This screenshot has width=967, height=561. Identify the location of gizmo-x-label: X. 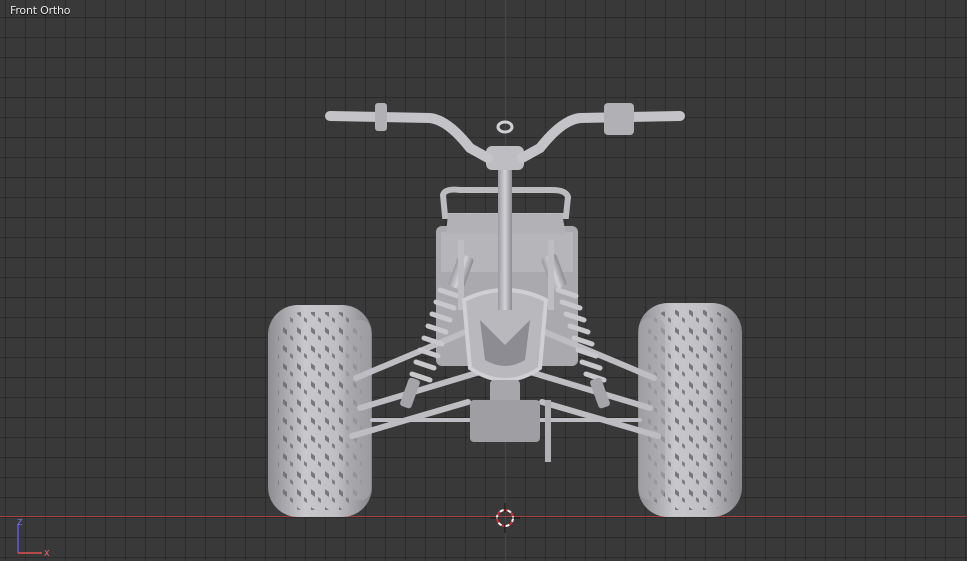
(47, 553).